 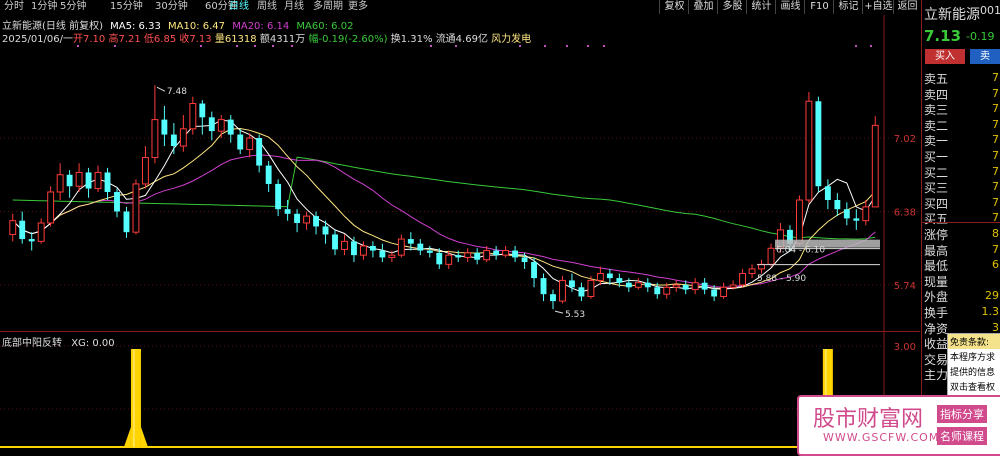 I want to click on watermark-main: 股市财富网, so click(x=868, y=419).